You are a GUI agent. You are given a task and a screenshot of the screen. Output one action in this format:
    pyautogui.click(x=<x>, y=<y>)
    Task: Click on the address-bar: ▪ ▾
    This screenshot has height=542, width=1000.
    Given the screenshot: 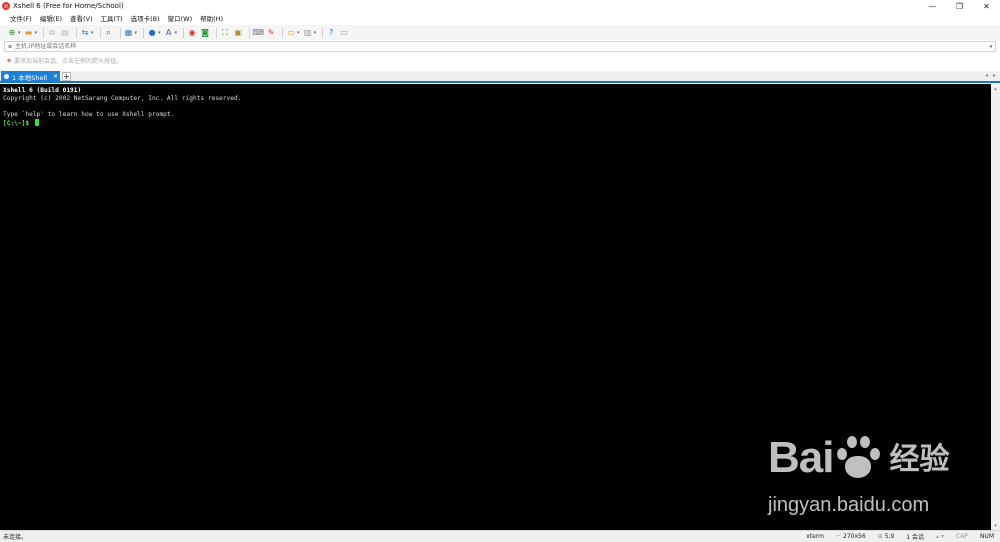 What is the action you would take?
    pyautogui.click(x=500, y=46)
    